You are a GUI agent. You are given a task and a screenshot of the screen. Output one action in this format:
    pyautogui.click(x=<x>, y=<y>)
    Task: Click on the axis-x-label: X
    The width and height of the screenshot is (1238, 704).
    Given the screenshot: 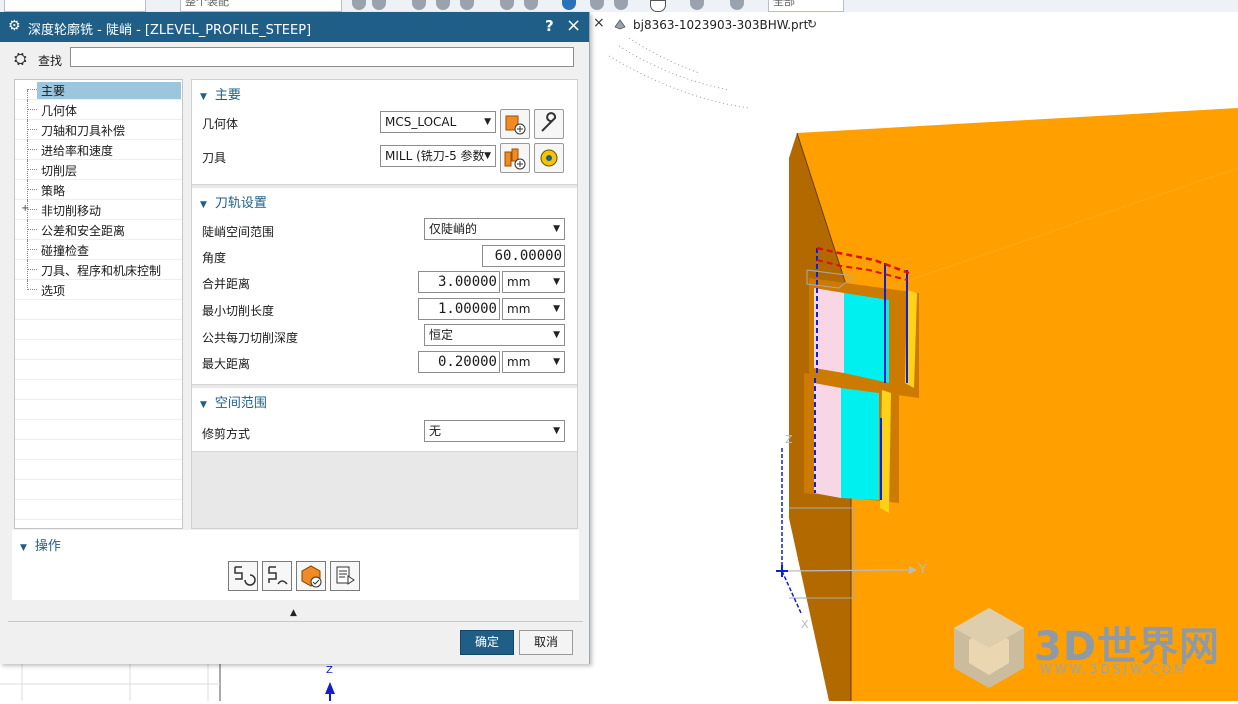 What is the action you would take?
    pyautogui.click(x=805, y=624)
    